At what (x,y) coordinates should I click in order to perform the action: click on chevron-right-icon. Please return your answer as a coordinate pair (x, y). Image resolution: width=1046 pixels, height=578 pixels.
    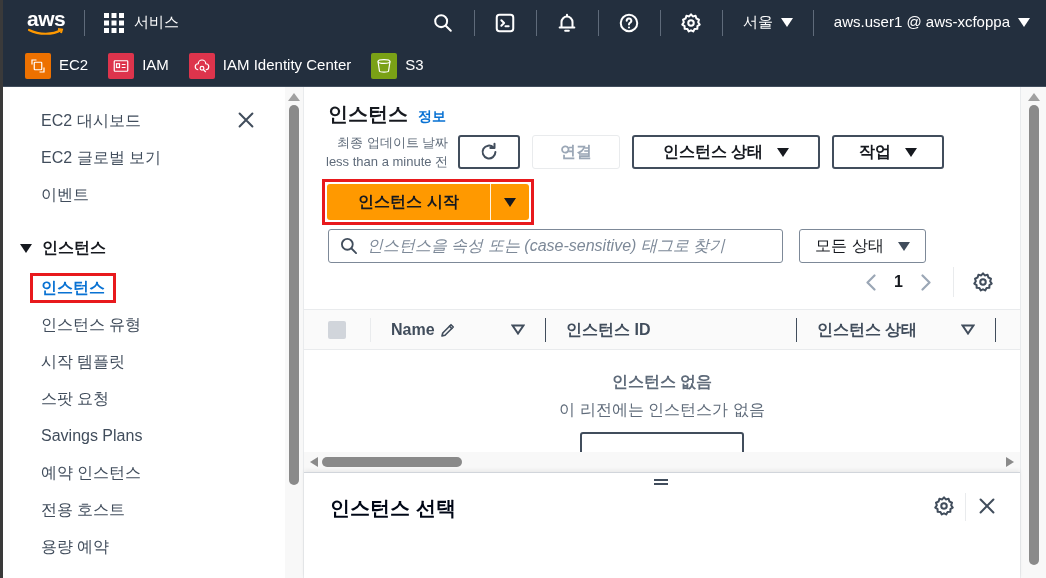
    Looking at the image, I should click on (926, 282).